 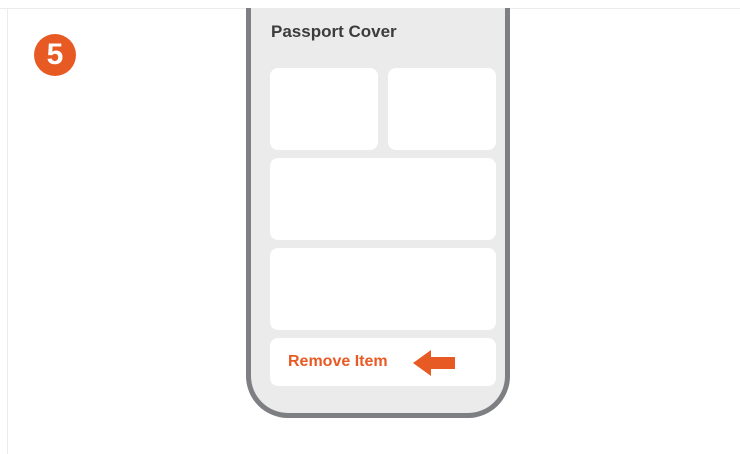 I want to click on remove-item-button: Remove Item, so click(x=383, y=362).